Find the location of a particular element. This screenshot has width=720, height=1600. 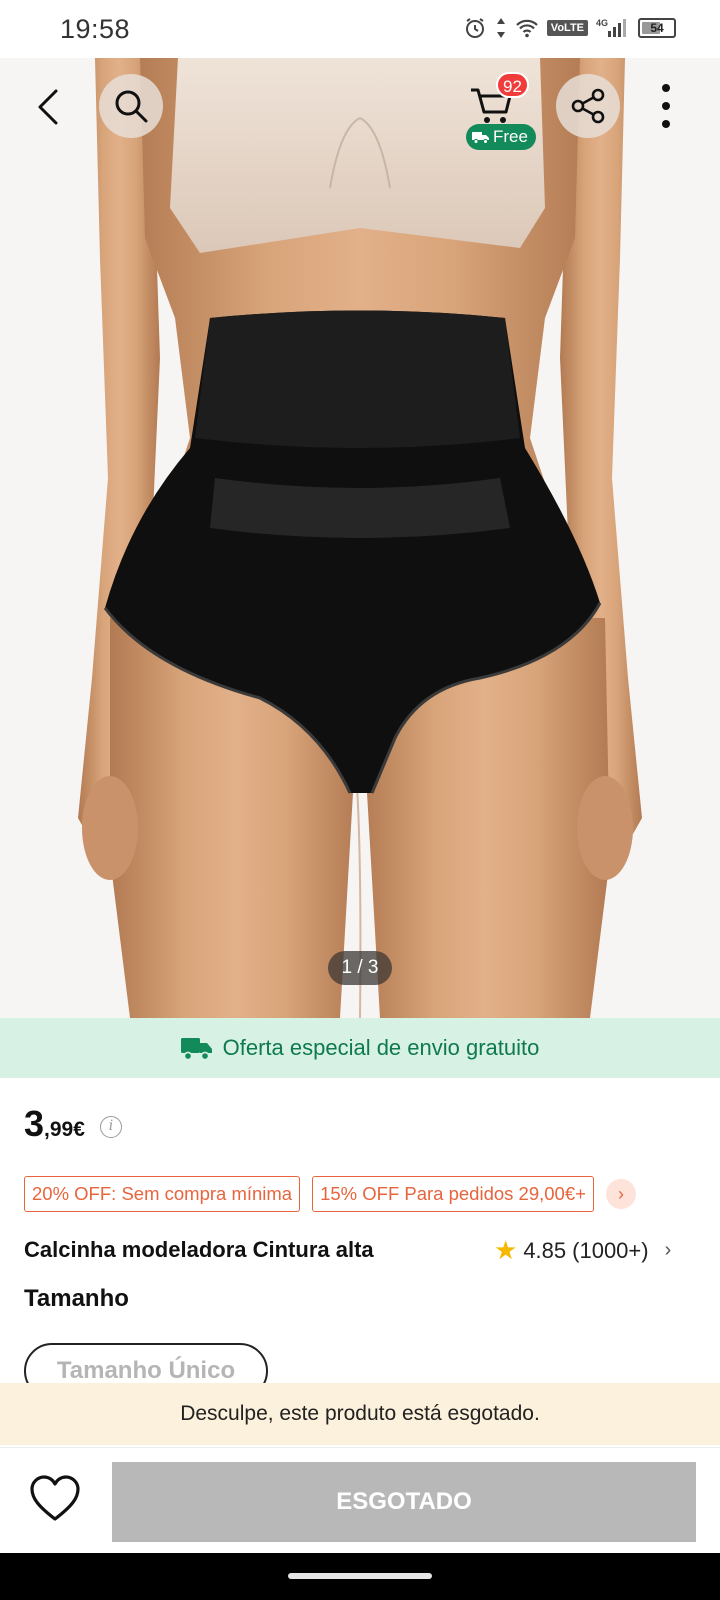

status-icons: VoLTE 4G 54 is located at coordinates (569, 28).